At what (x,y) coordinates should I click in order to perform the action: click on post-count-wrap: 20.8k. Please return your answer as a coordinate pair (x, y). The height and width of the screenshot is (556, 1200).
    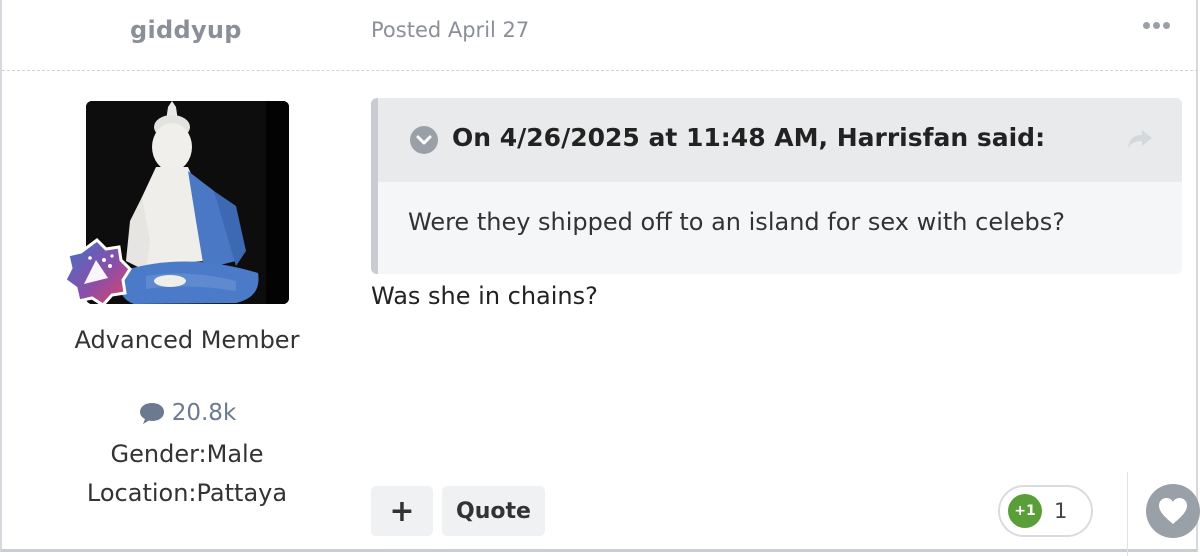
    Looking at the image, I should click on (187, 413).